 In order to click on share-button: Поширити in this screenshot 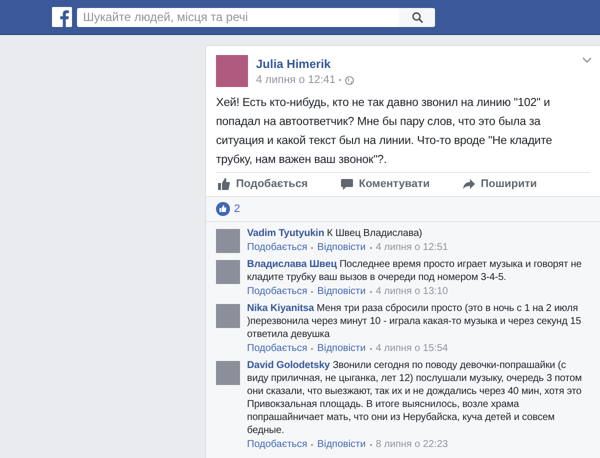, I will do `click(499, 184)`.